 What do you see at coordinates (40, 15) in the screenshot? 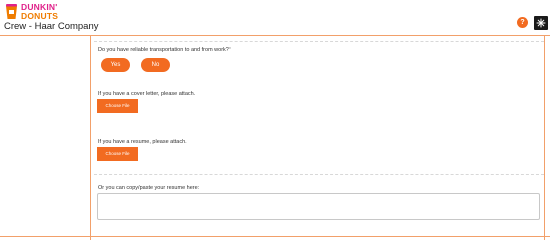
I see `brand-line2: DONUTS` at bounding box center [40, 15].